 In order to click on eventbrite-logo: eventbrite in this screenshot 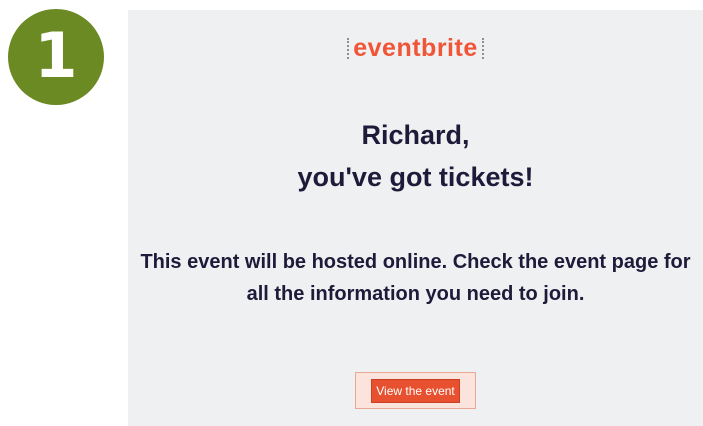, I will do `click(415, 48)`.